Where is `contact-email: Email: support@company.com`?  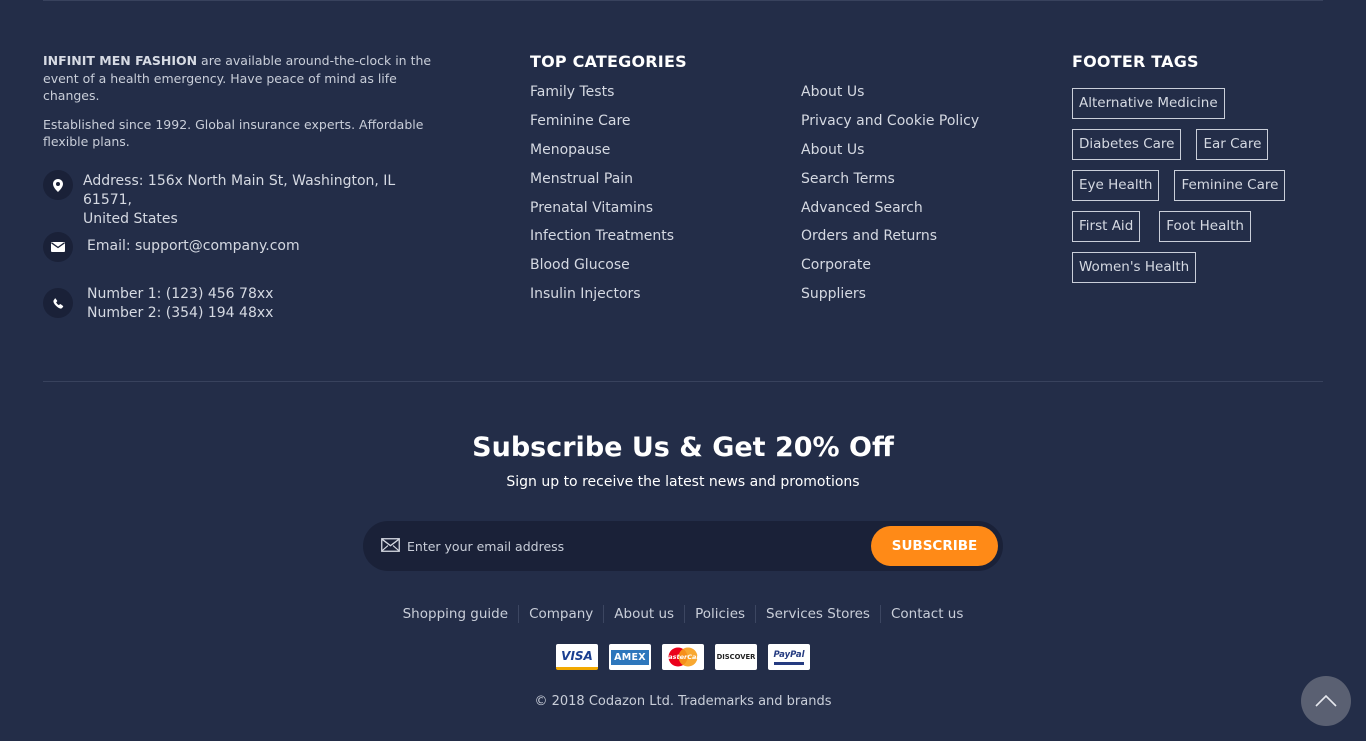 contact-email: Email: support@company.com is located at coordinates (171, 247).